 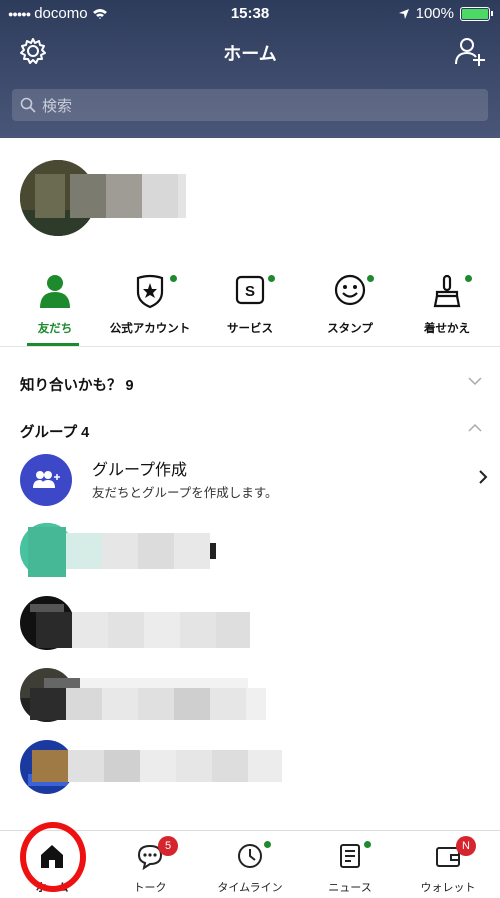 I want to click on shield-star-icon, so click(x=150, y=291).